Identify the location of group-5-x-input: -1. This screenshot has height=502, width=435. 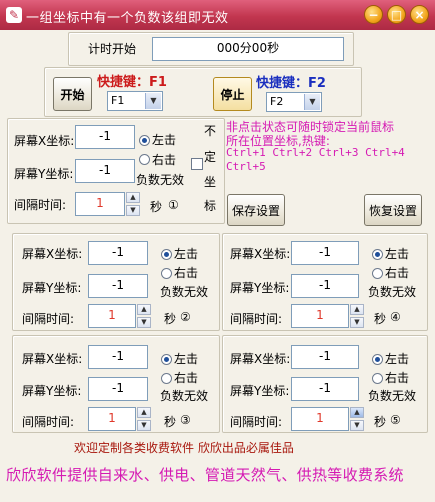
(325, 357).